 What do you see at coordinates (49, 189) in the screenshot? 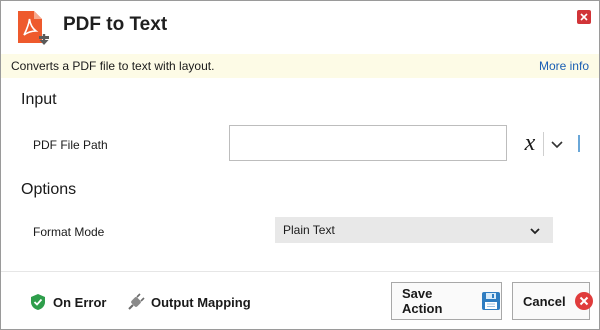
I see `options-section-title: Options` at bounding box center [49, 189].